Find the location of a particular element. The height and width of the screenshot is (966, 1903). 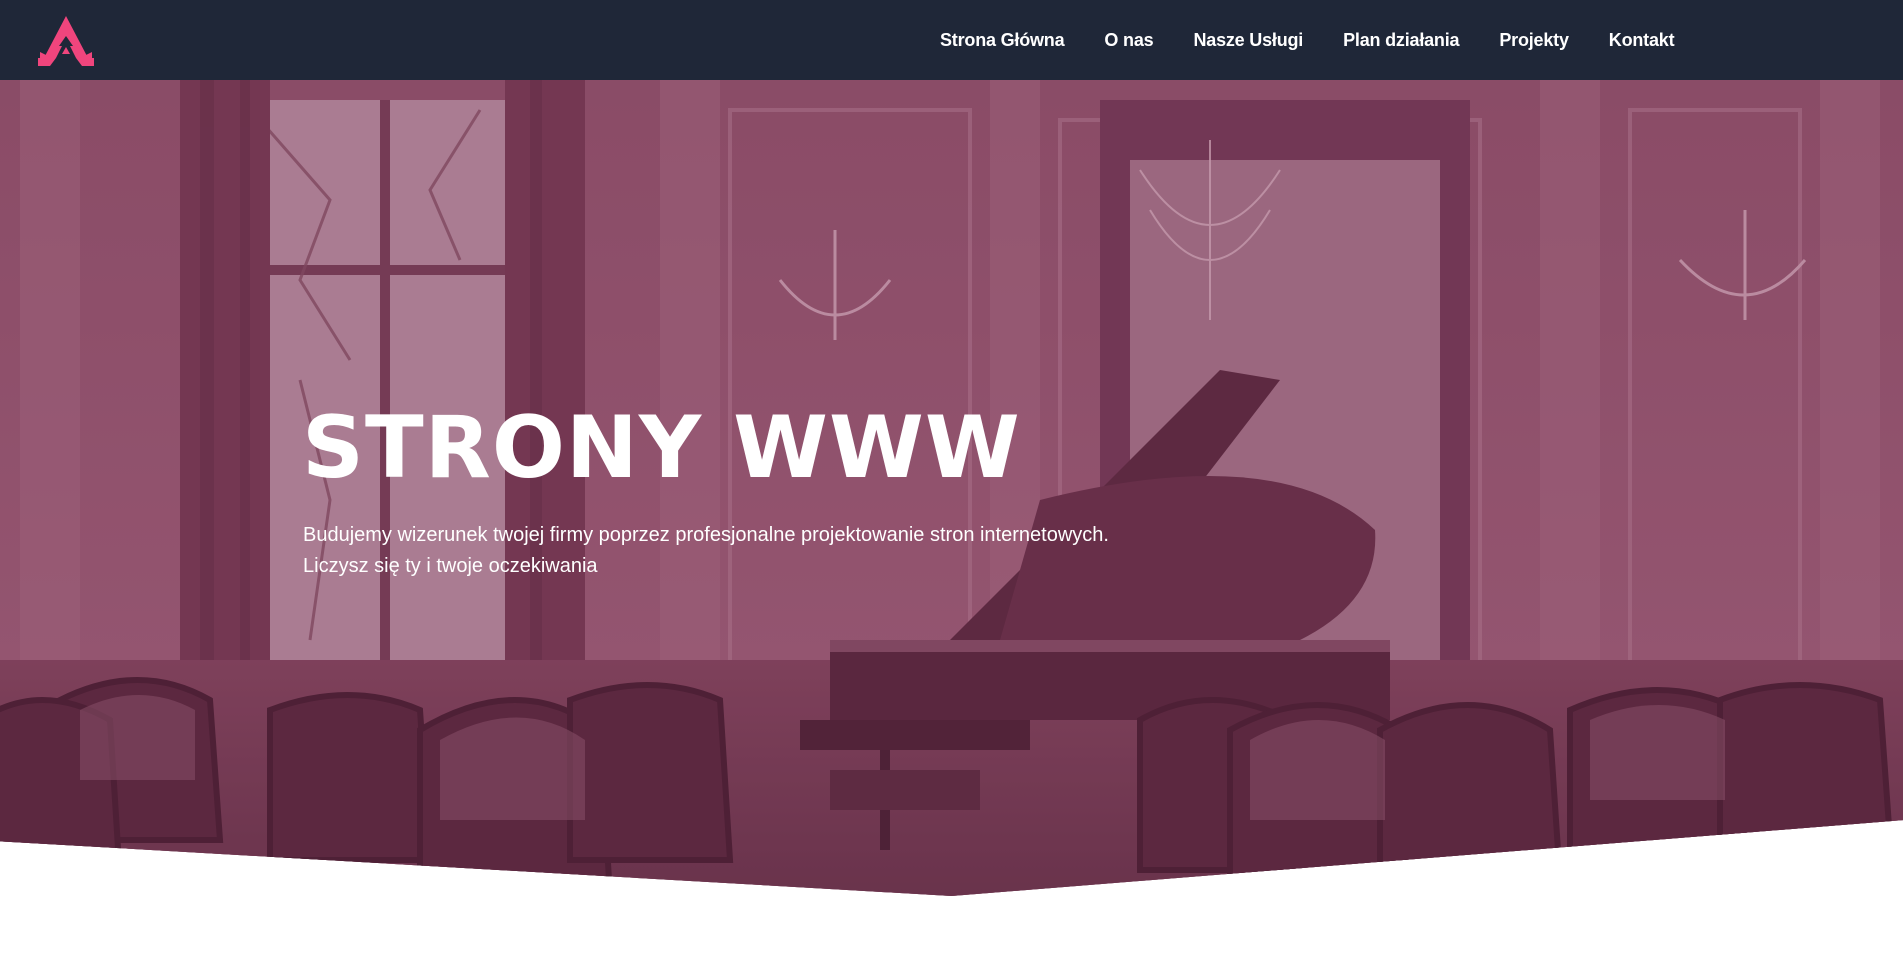

nav-item-plan: Plan działania is located at coordinates (1401, 40).